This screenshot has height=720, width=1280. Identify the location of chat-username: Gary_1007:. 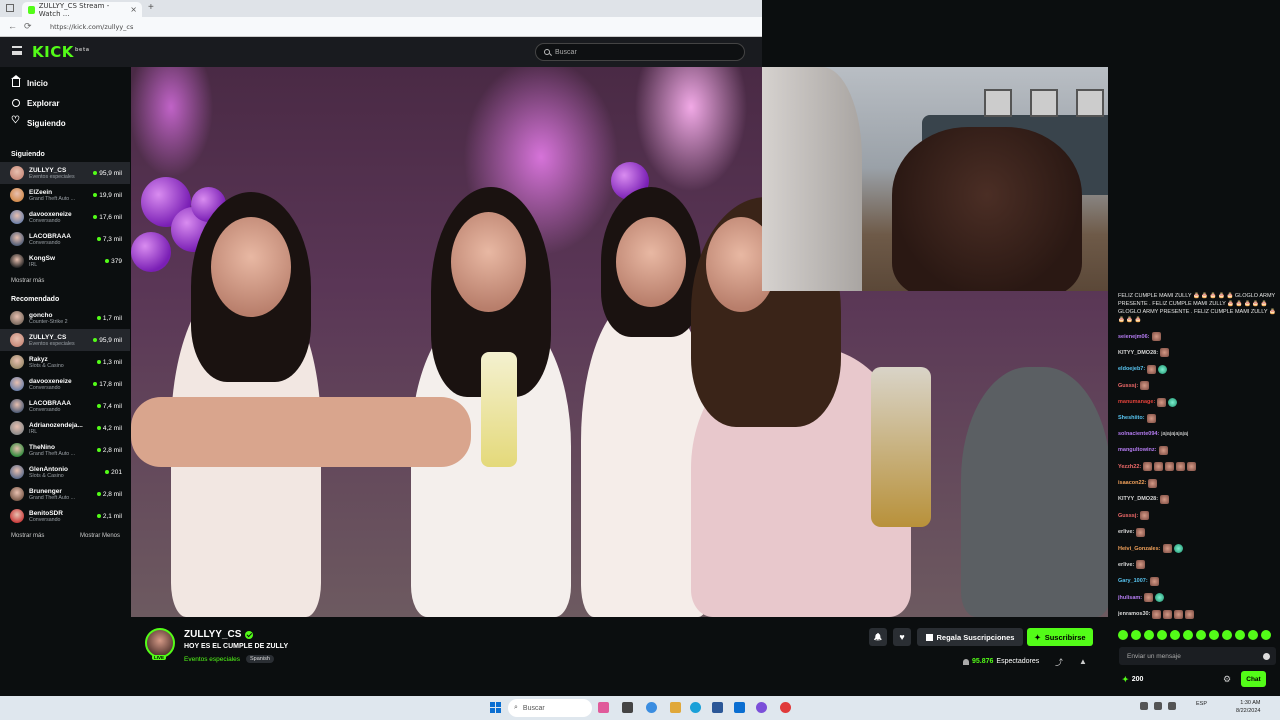
(1133, 581).